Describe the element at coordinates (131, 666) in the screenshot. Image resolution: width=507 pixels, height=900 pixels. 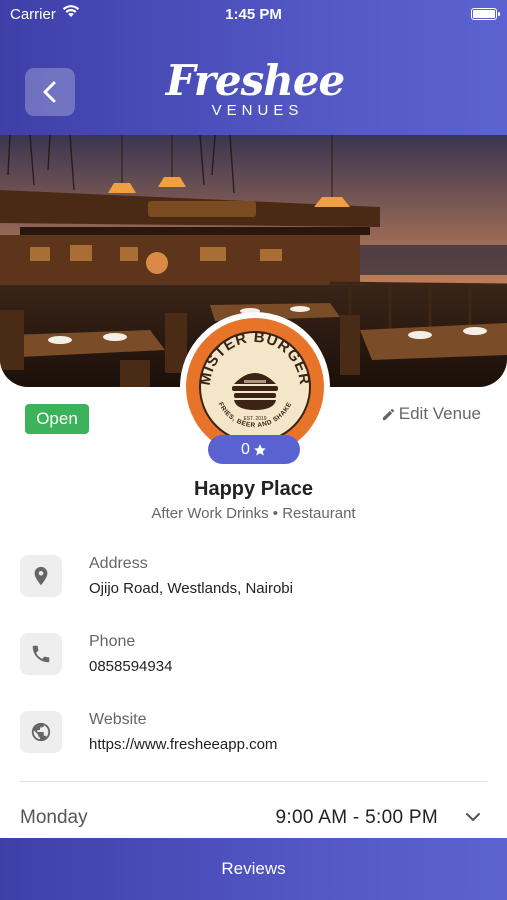
I see `phone-value: 0858594934` at that location.